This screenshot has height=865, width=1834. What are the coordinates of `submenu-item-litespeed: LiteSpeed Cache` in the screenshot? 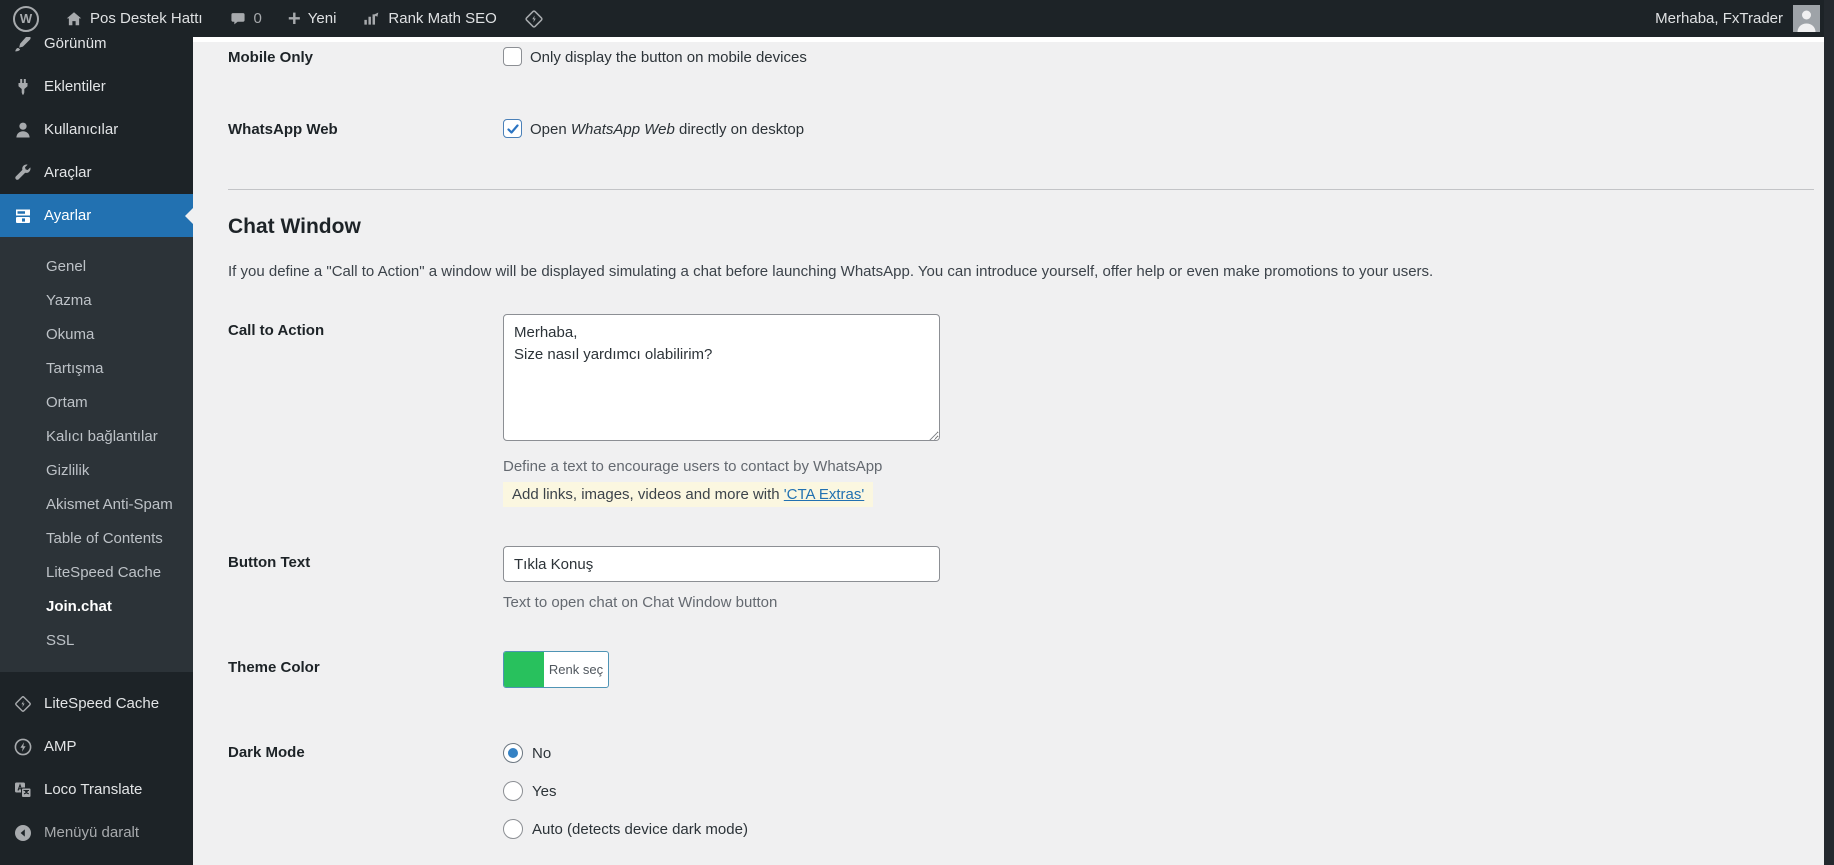 It's located at (96, 573).